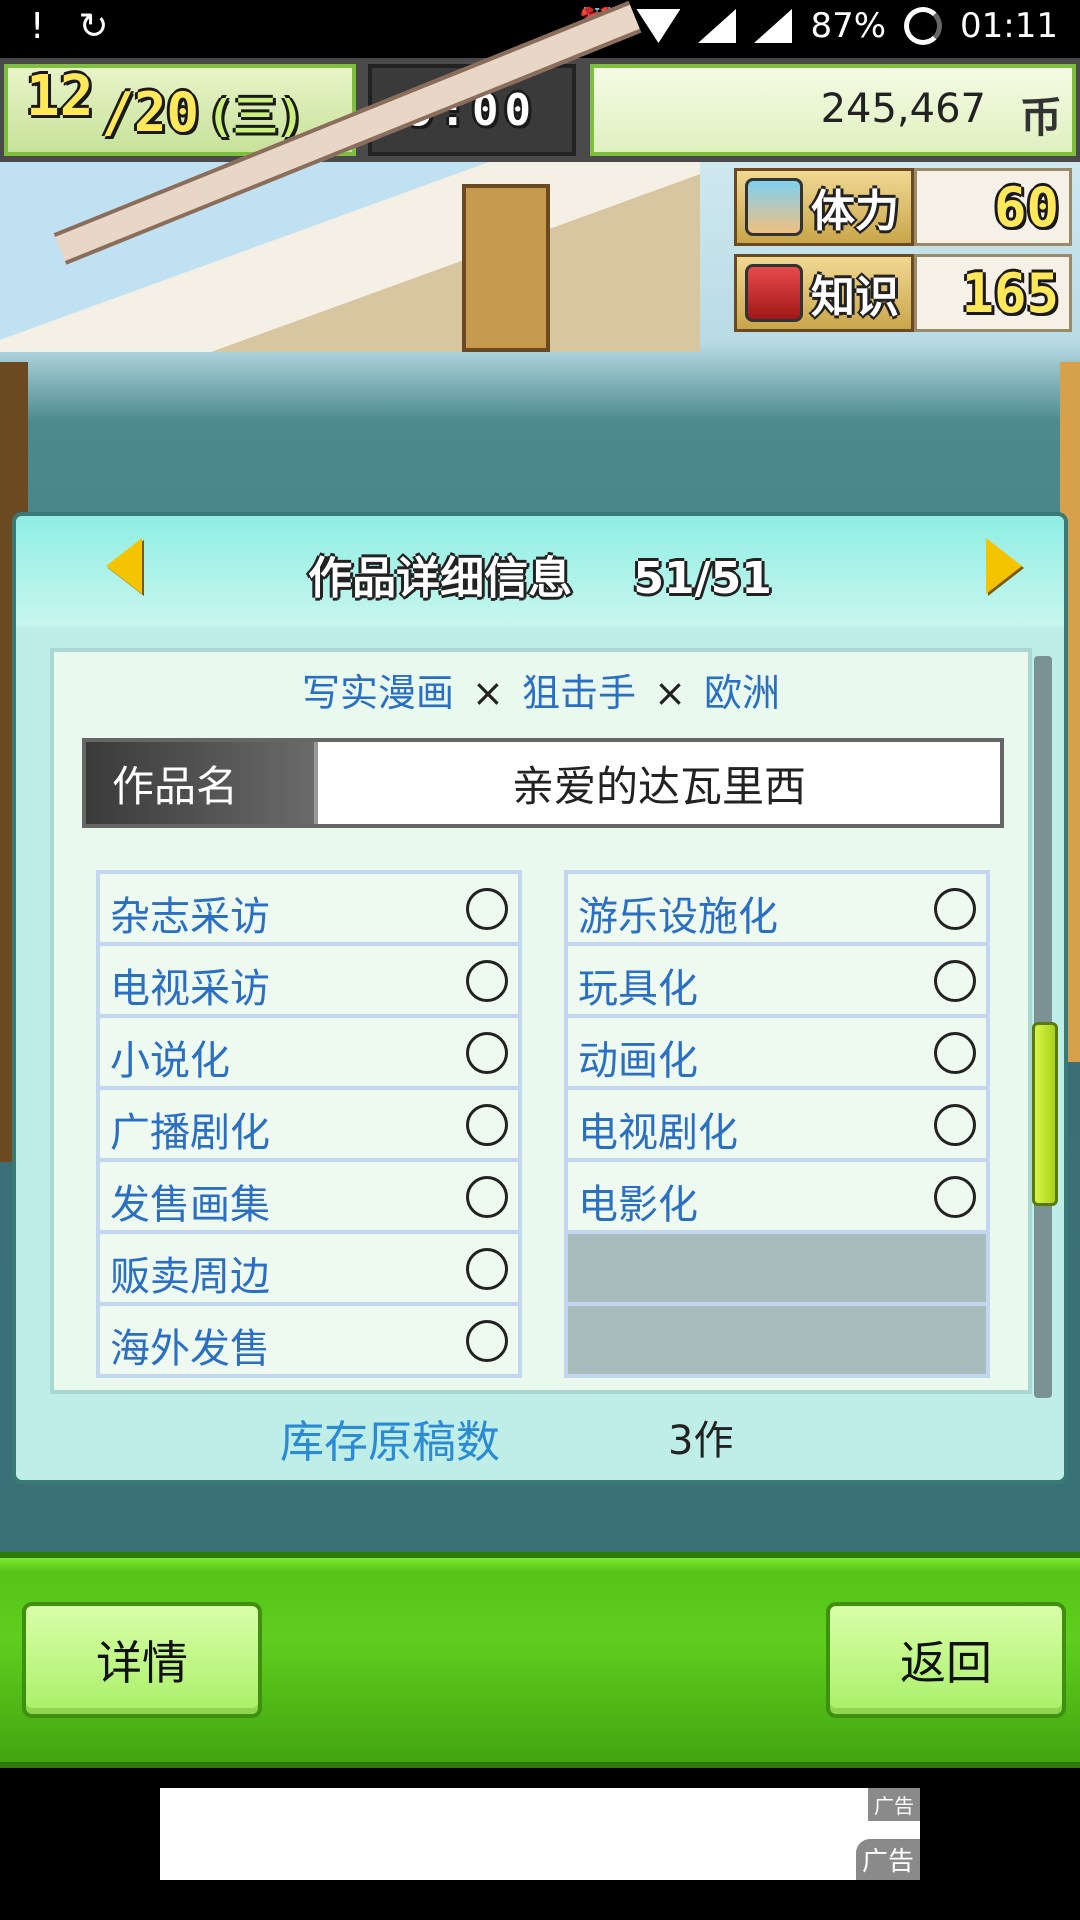  Describe the element at coordinates (540, 1437) in the screenshot. I see `stock-row: 库存原稿数 3作` at that location.